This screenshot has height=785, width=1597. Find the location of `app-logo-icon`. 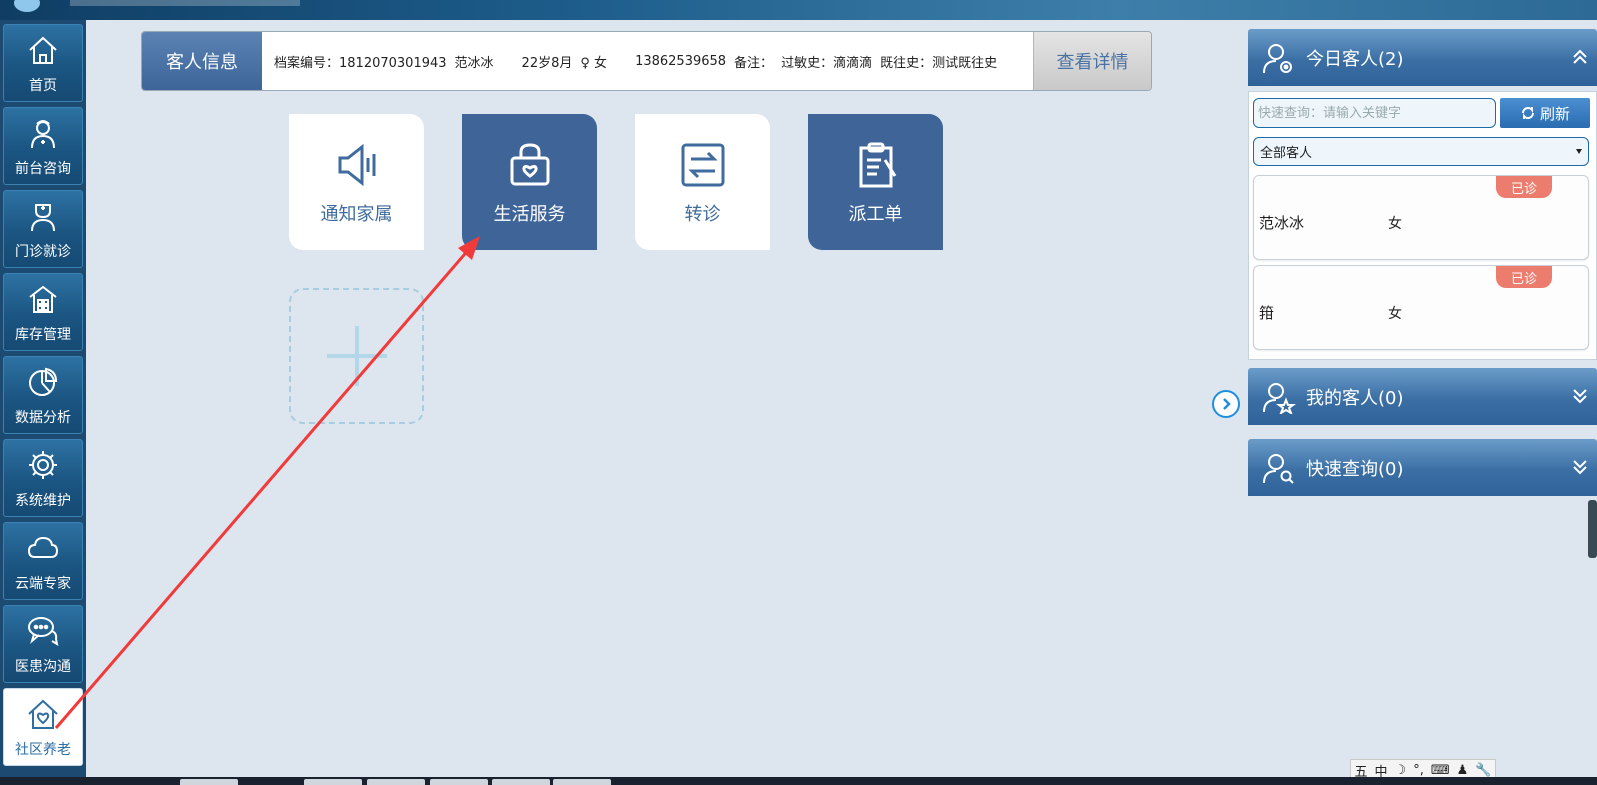

app-logo-icon is located at coordinates (27, 6).